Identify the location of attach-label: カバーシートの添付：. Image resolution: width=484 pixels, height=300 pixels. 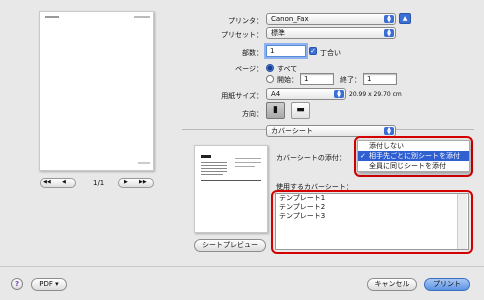
(311, 158).